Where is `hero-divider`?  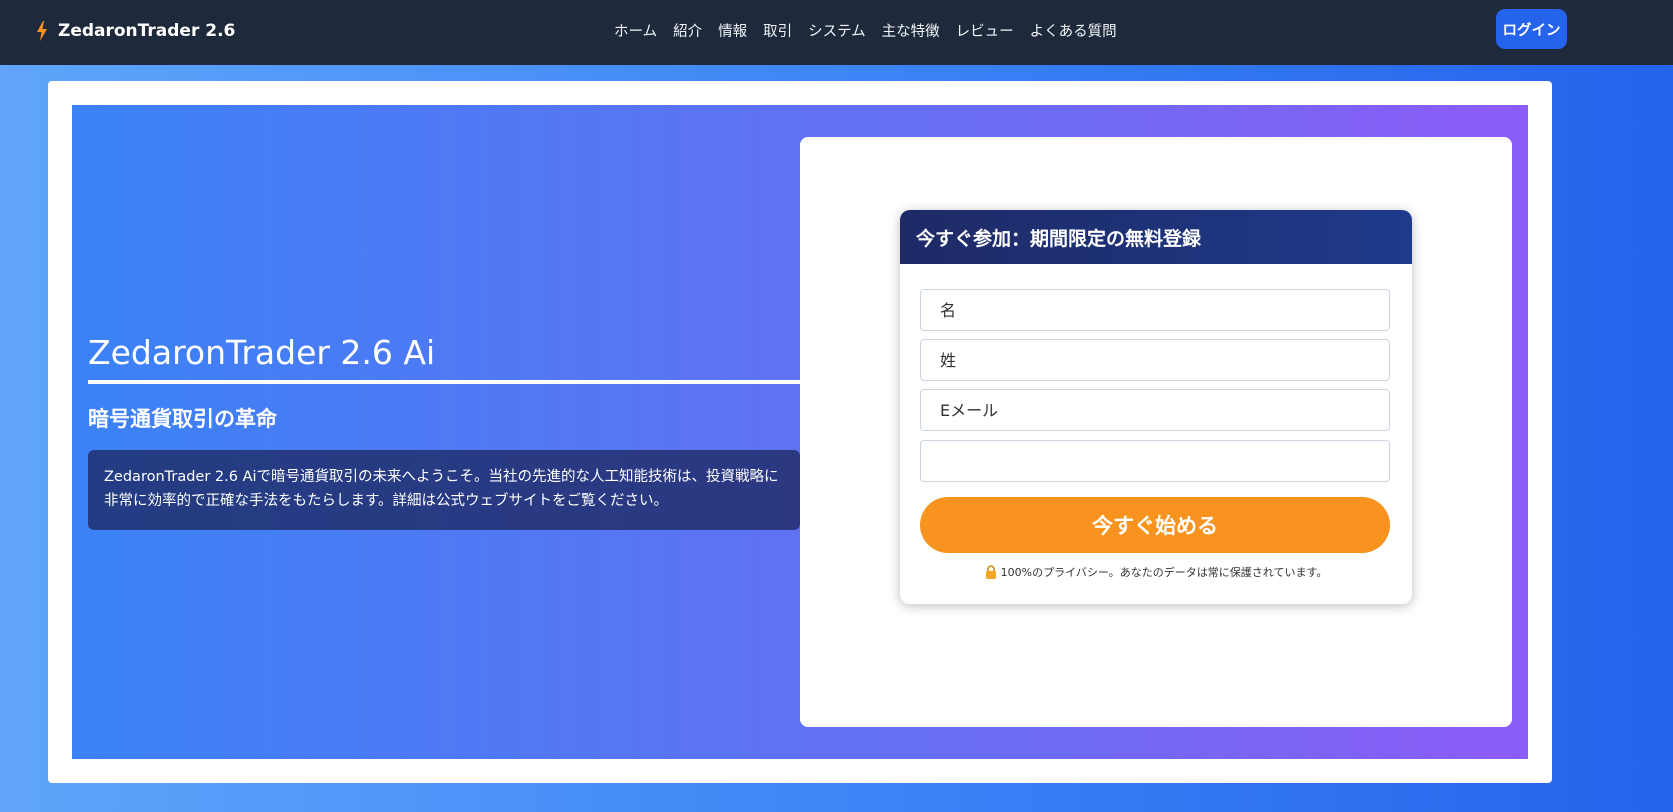 hero-divider is located at coordinates (444, 382).